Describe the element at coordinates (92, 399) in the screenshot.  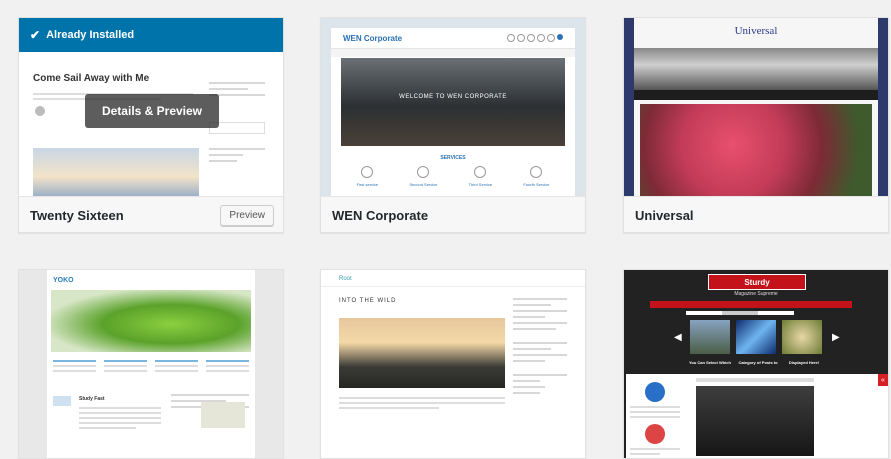
I see `post-title: Study Fast` at that location.